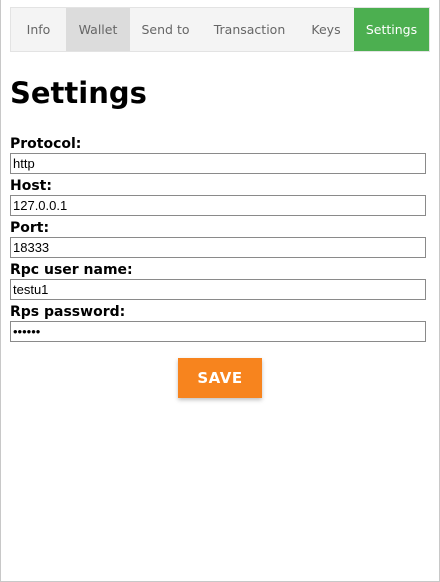 The width and height of the screenshot is (440, 582). What do you see at coordinates (46, 144) in the screenshot?
I see `protocol-label: Protocol:` at bounding box center [46, 144].